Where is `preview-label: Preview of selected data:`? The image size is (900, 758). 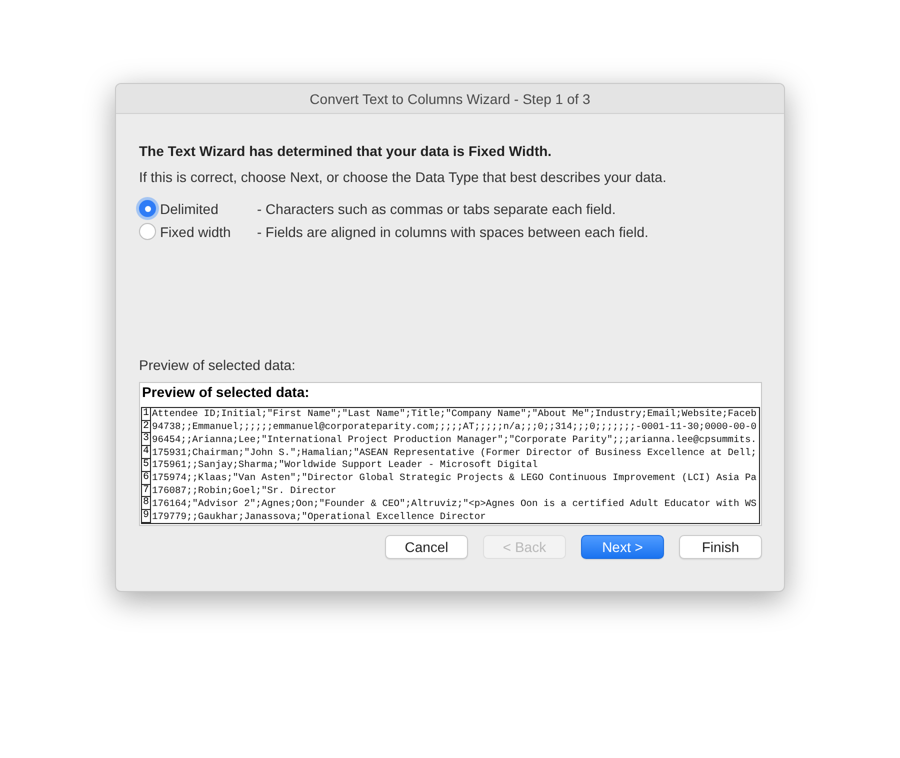
preview-label: Preview of selected data: is located at coordinates (217, 365).